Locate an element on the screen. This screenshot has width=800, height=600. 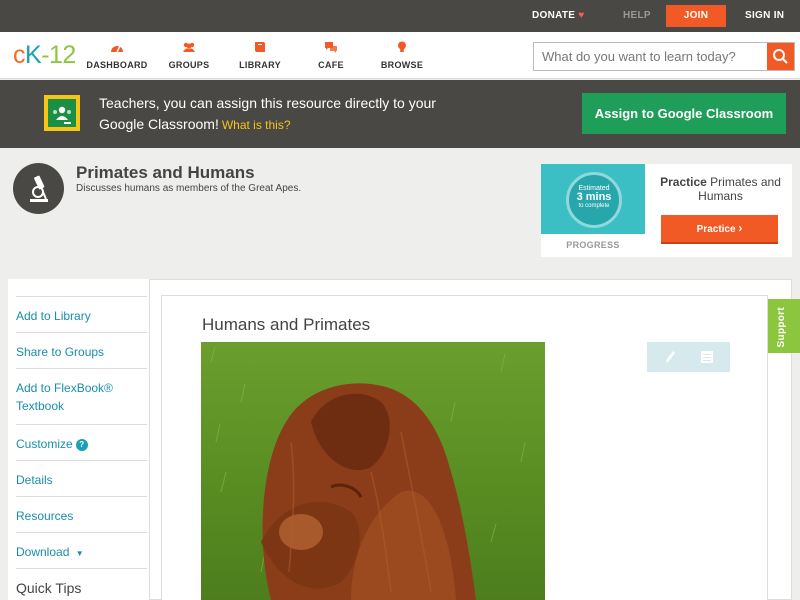
to-complete-label: to complete is located at coordinates (594, 206).